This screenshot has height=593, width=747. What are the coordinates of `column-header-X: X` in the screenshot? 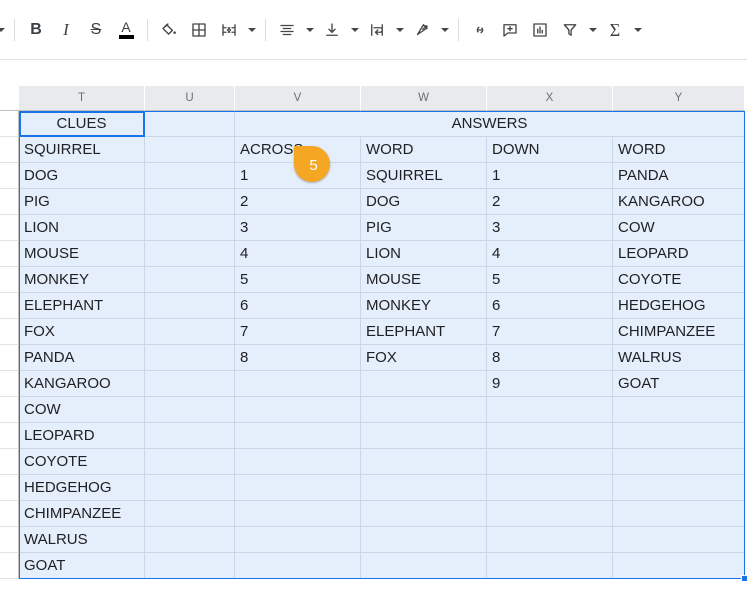 It's located at (550, 98).